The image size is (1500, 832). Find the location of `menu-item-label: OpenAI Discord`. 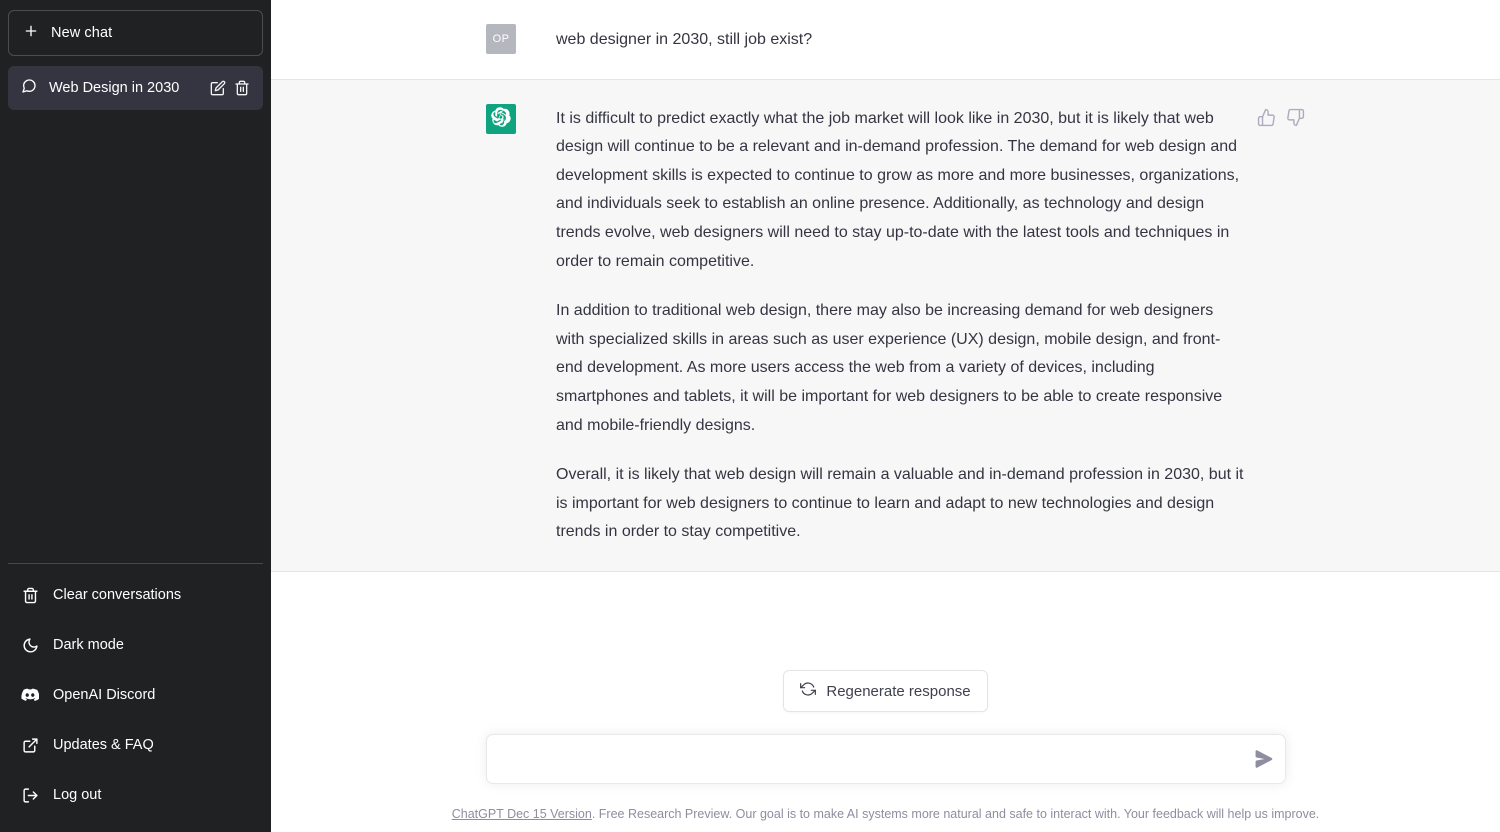

menu-item-label: OpenAI Discord is located at coordinates (104, 695).